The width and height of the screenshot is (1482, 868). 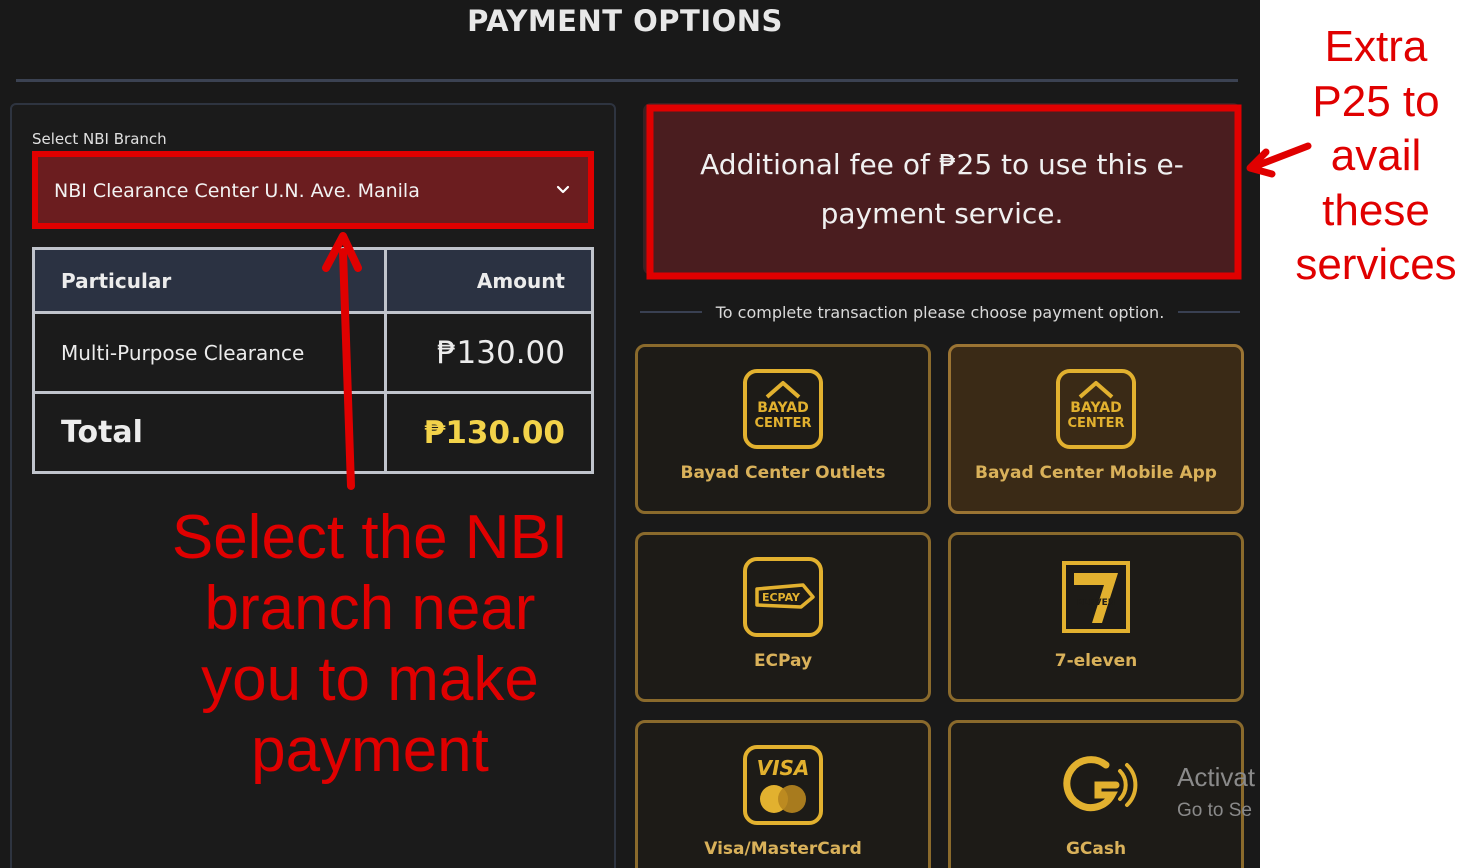 I want to click on payment-option-label: GCash, so click(x=1096, y=849).